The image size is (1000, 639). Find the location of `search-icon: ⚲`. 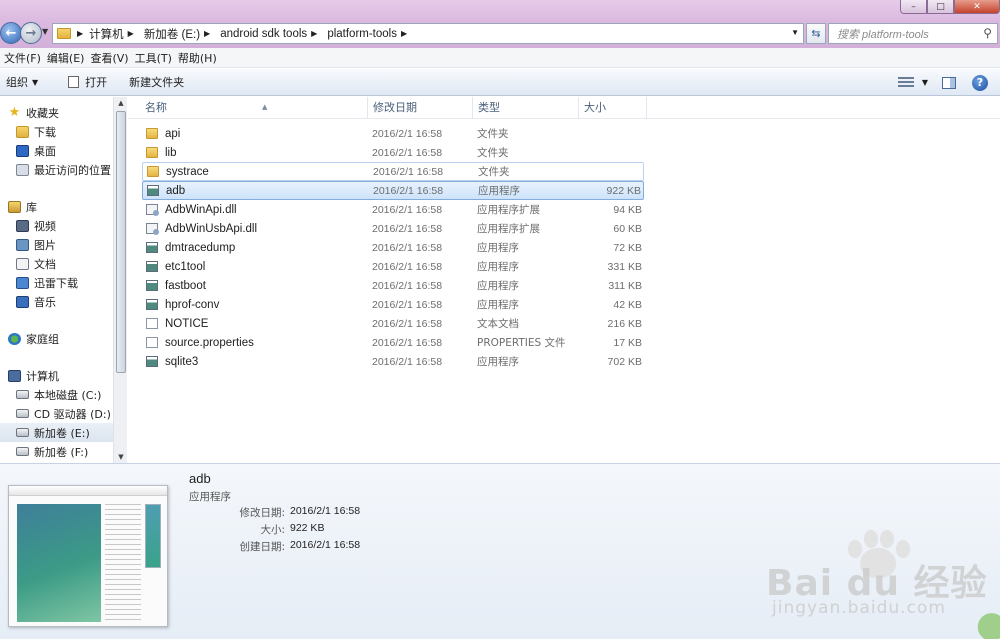

search-icon: ⚲ is located at coordinates (987, 33).